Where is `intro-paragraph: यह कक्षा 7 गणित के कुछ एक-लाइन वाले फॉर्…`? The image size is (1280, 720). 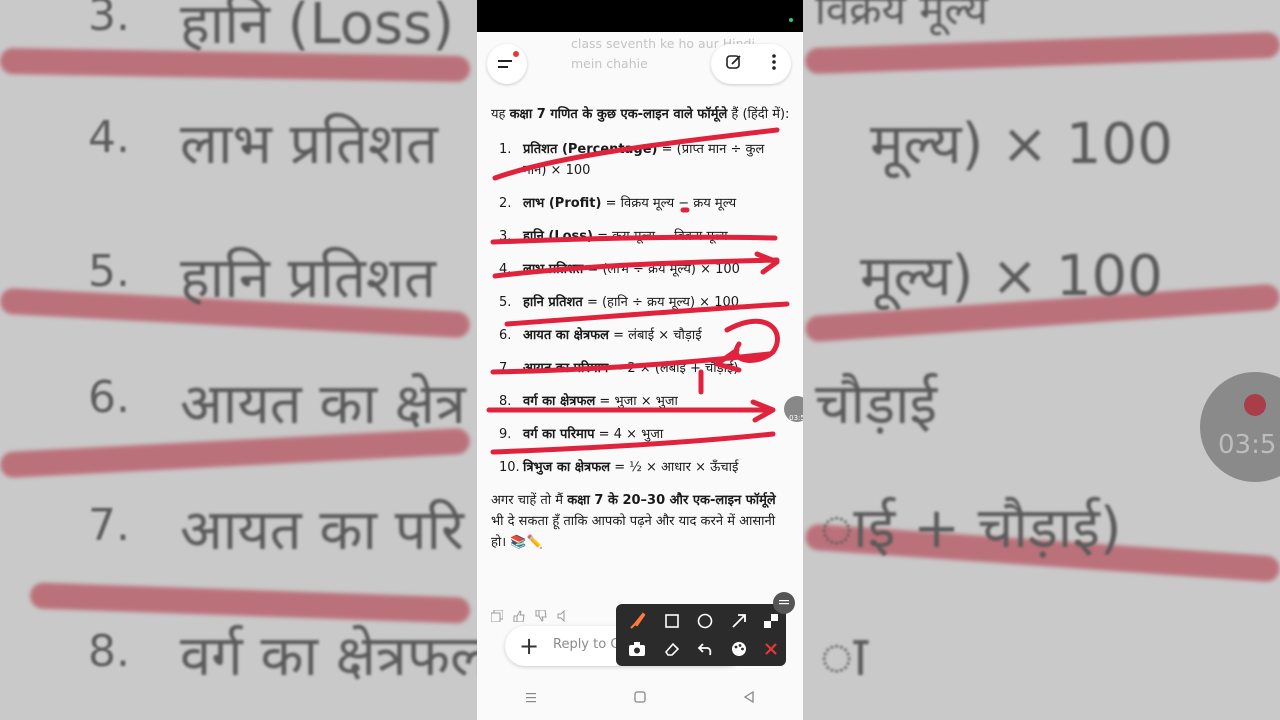
intro-paragraph: यह कक्षा 7 गणित के कुछ एक-लाइन वाले फॉर्… is located at coordinates (641, 114).